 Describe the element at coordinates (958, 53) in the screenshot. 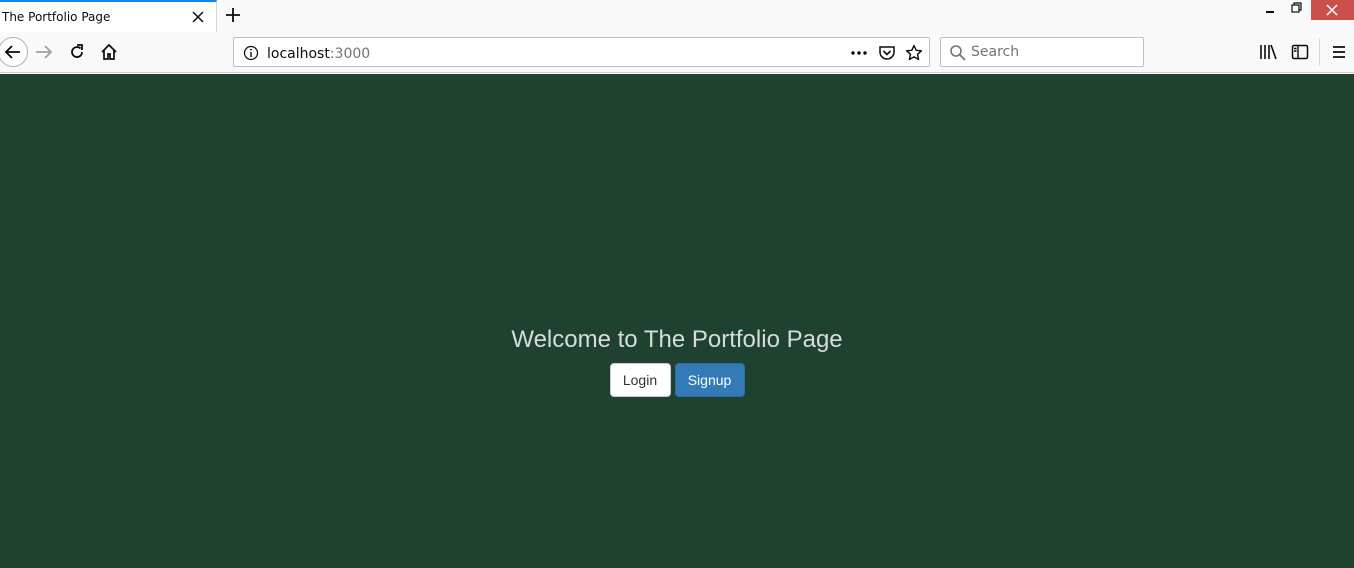

I see `search-icon` at that location.